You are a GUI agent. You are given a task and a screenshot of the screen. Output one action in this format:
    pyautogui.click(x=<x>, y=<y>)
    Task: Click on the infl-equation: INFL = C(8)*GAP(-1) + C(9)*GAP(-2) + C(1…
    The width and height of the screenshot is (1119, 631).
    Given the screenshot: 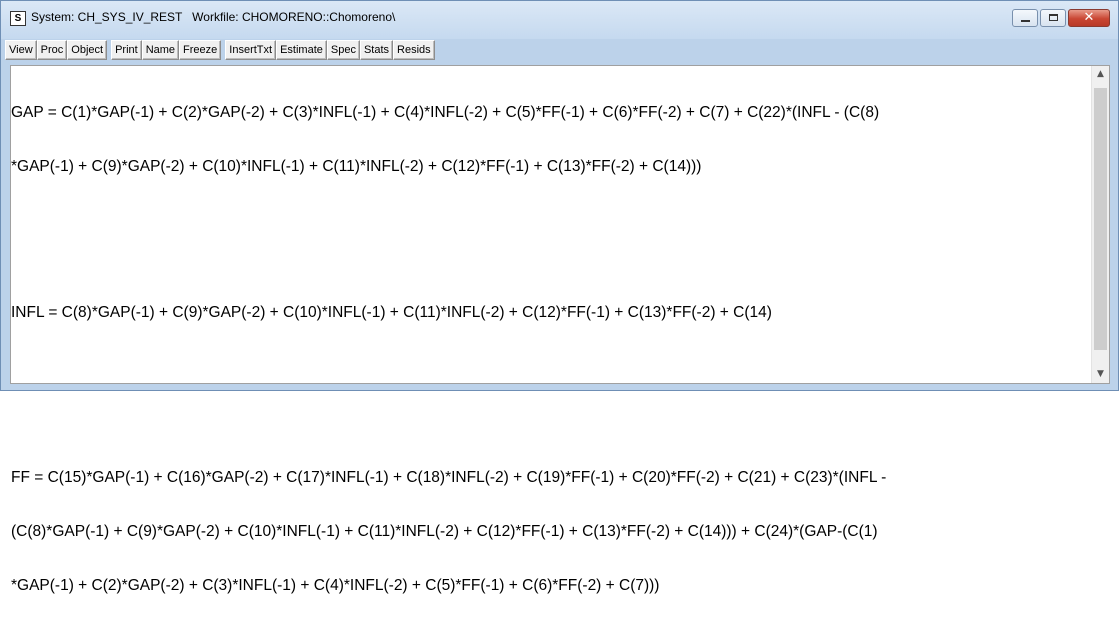 What is the action you would take?
    pyautogui.click(x=549, y=313)
    